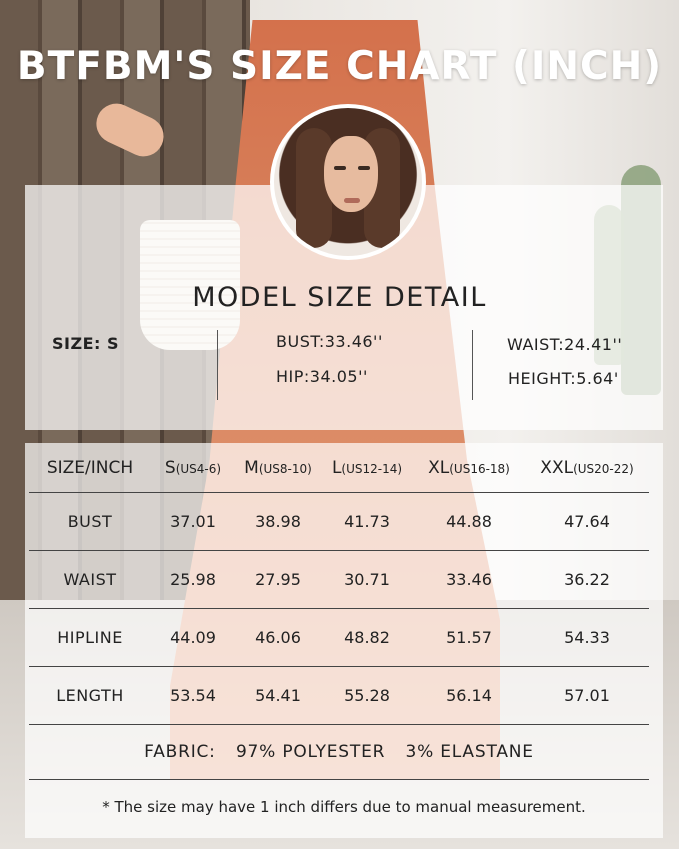 The image size is (679, 849). I want to click on size-header-l: L(US12-14), so click(367, 467).